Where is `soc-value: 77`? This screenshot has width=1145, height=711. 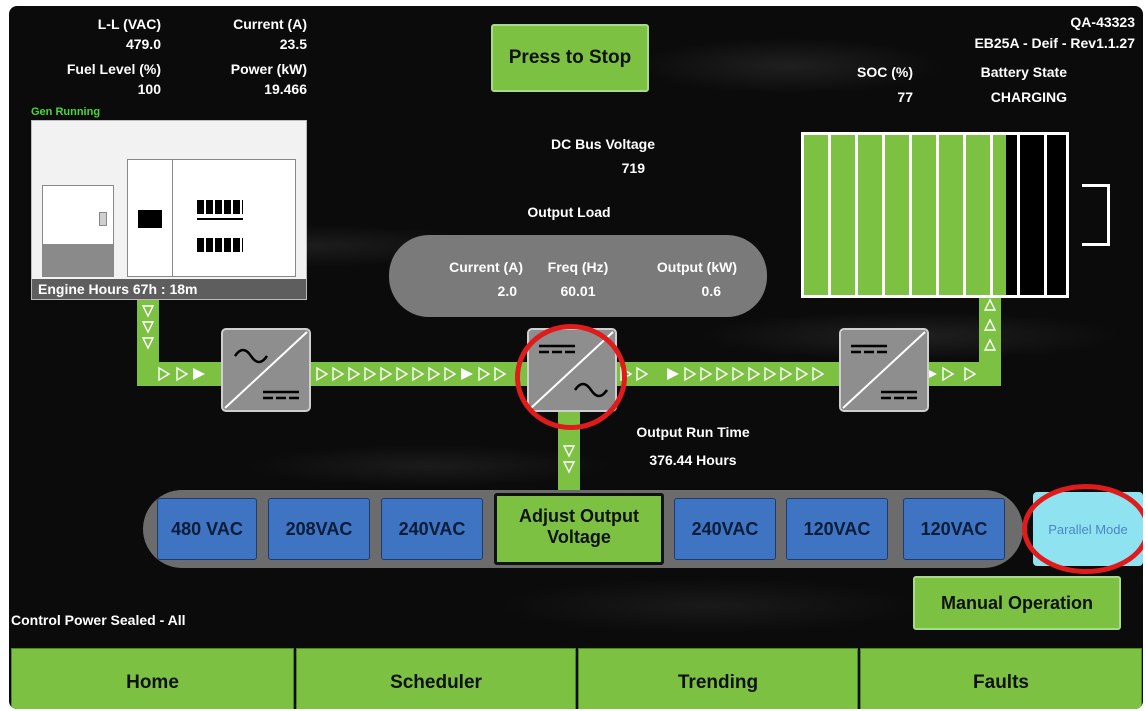 soc-value: 77 is located at coordinates (905, 97).